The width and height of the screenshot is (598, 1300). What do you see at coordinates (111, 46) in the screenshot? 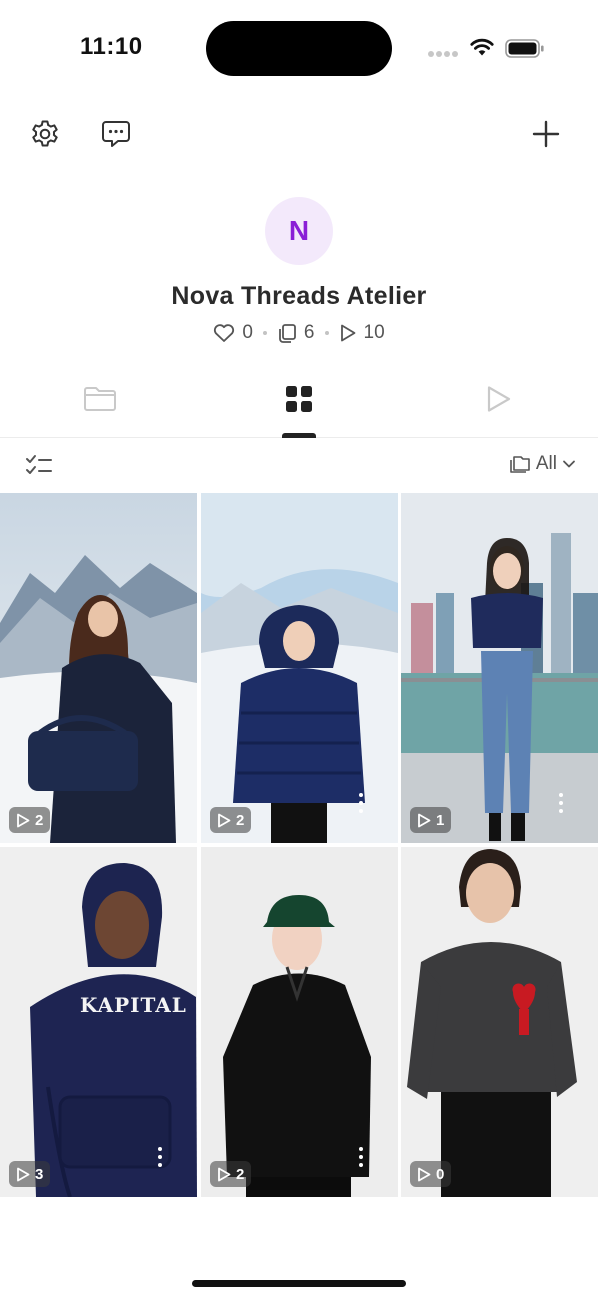
I see `status-time: 11:10` at bounding box center [111, 46].